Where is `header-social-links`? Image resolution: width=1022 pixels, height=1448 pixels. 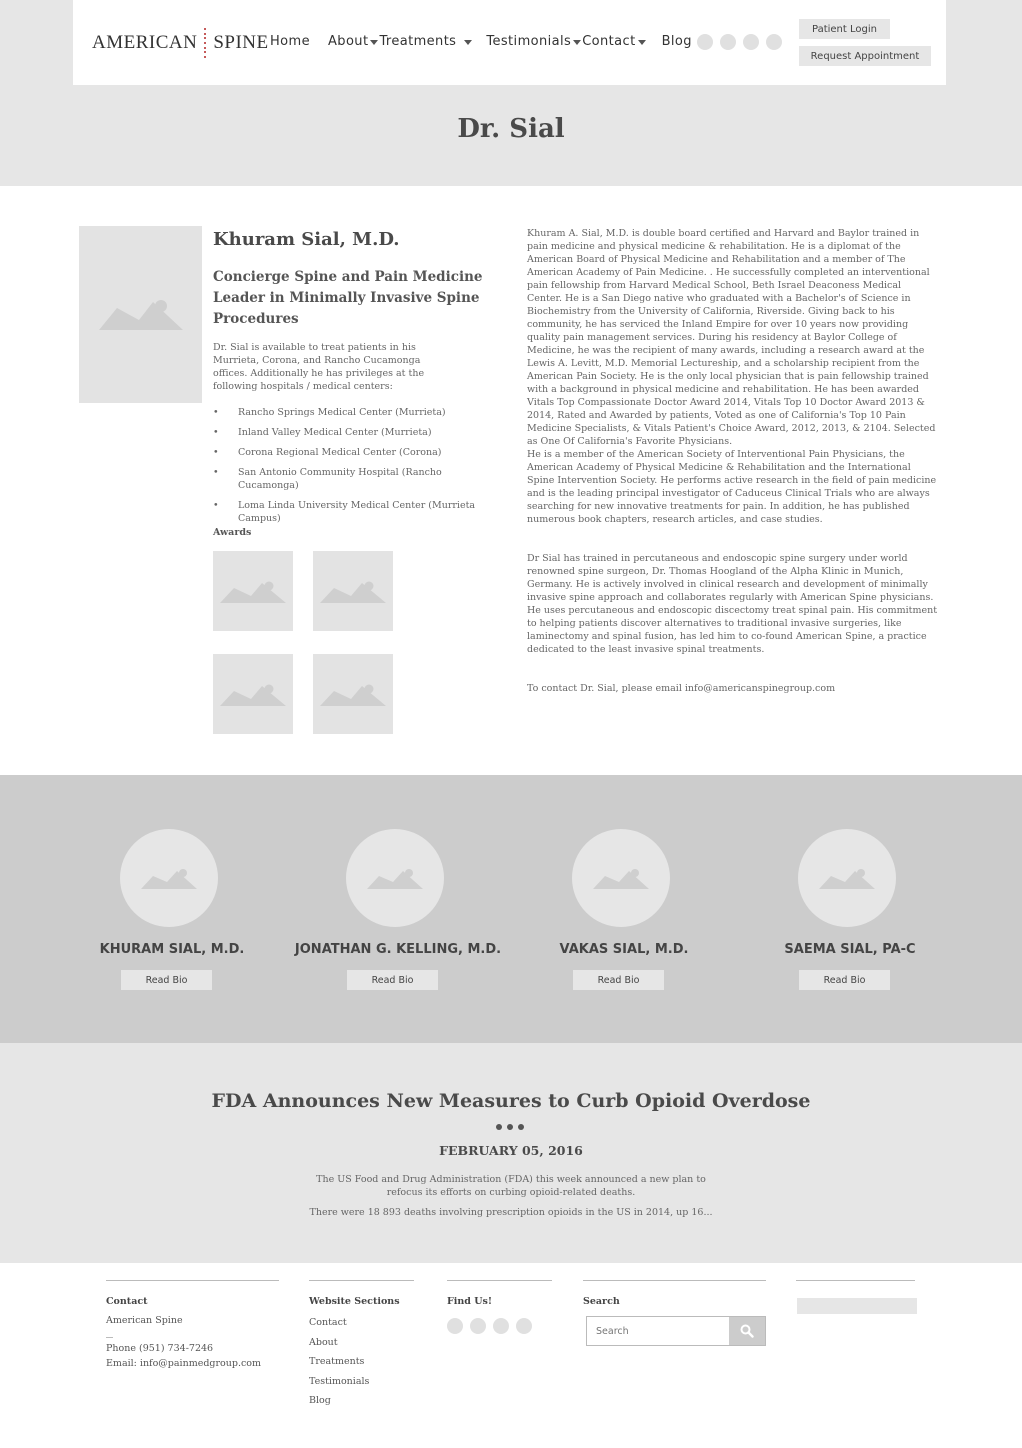
header-social-links is located at coordinates (739, 42).